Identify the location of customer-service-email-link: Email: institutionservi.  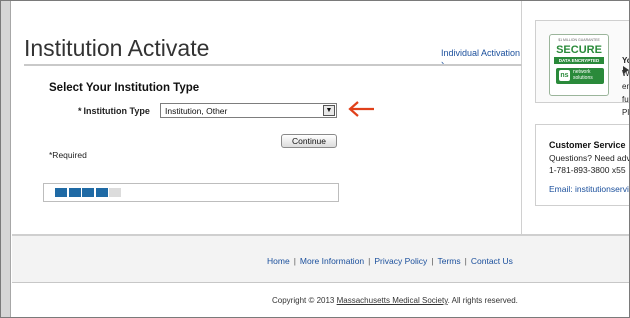
(589, 189).